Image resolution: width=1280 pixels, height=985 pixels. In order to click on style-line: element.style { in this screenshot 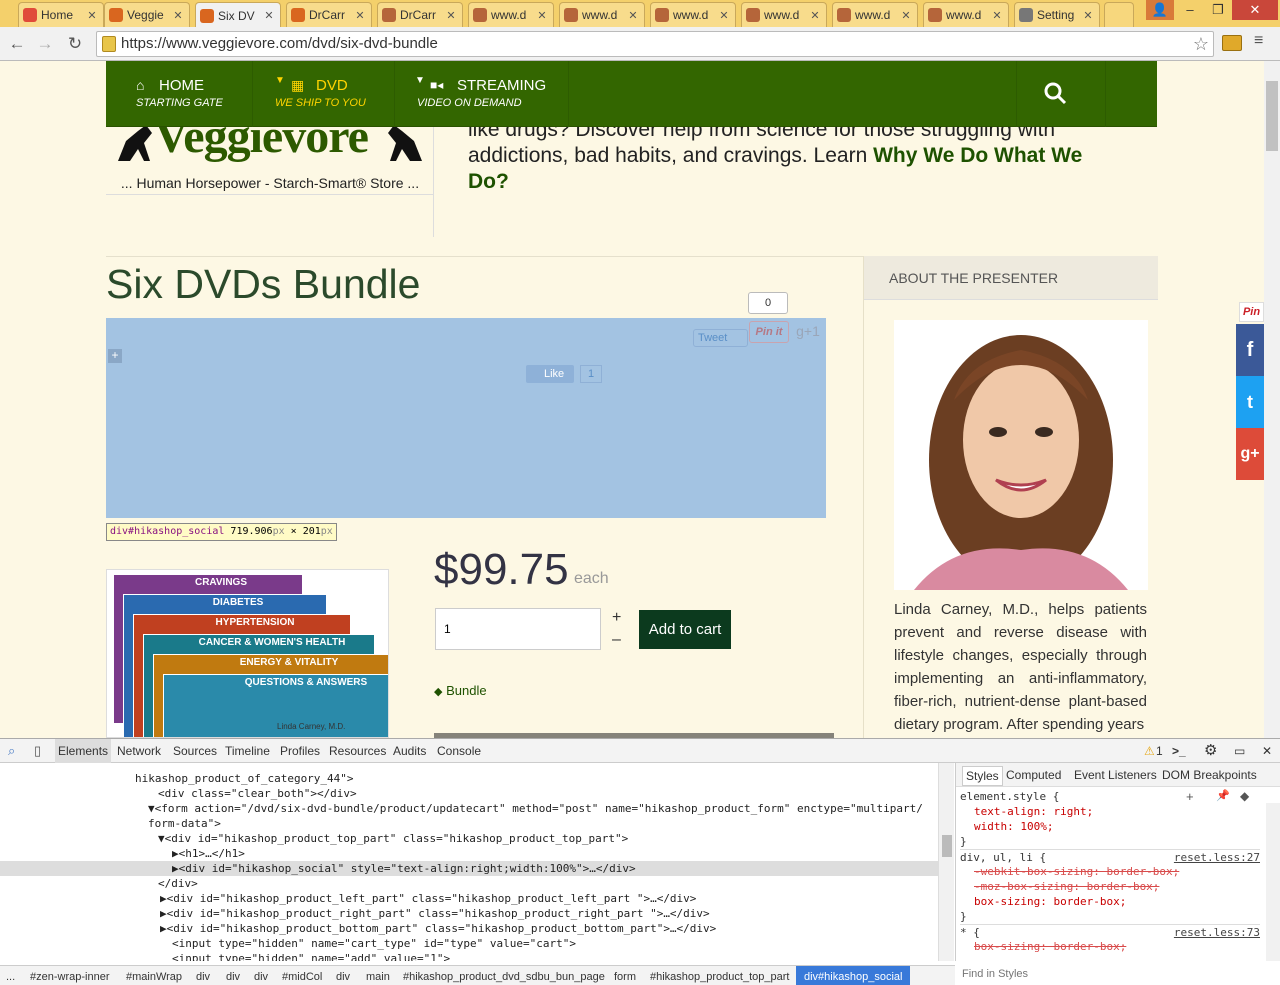, I will do `click(1110, 796)`.